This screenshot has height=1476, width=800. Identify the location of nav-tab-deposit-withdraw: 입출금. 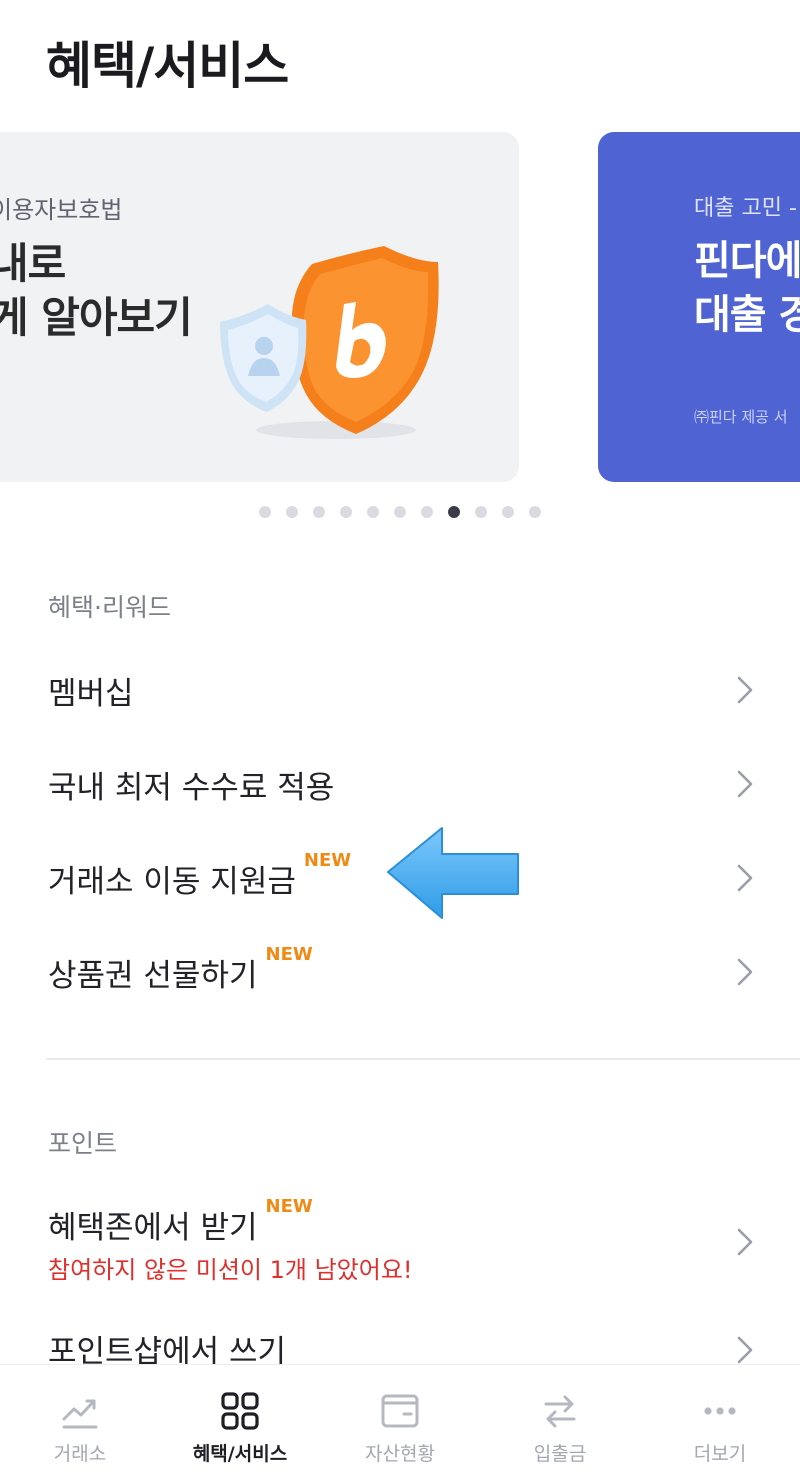
(560, 1420).